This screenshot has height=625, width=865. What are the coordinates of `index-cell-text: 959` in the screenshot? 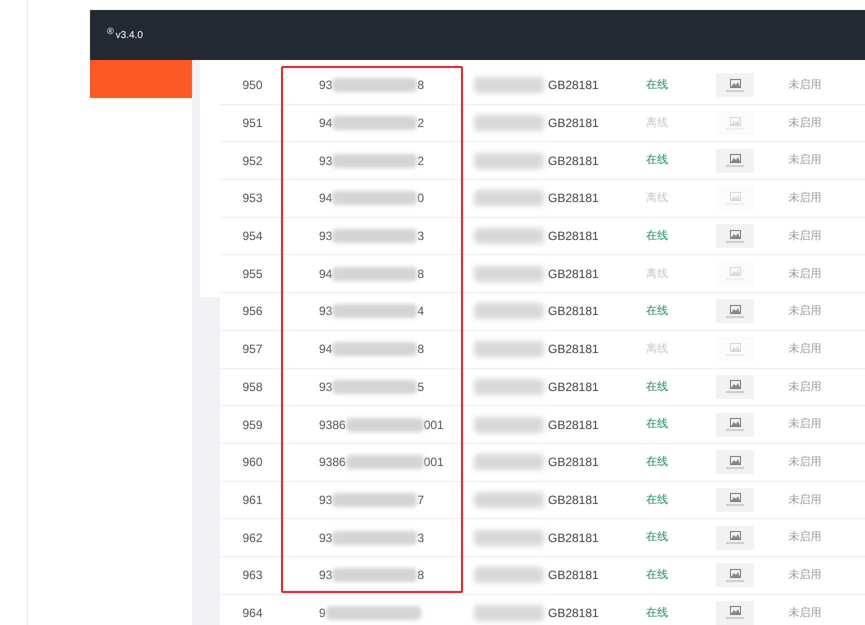 It's located at (252, 425).